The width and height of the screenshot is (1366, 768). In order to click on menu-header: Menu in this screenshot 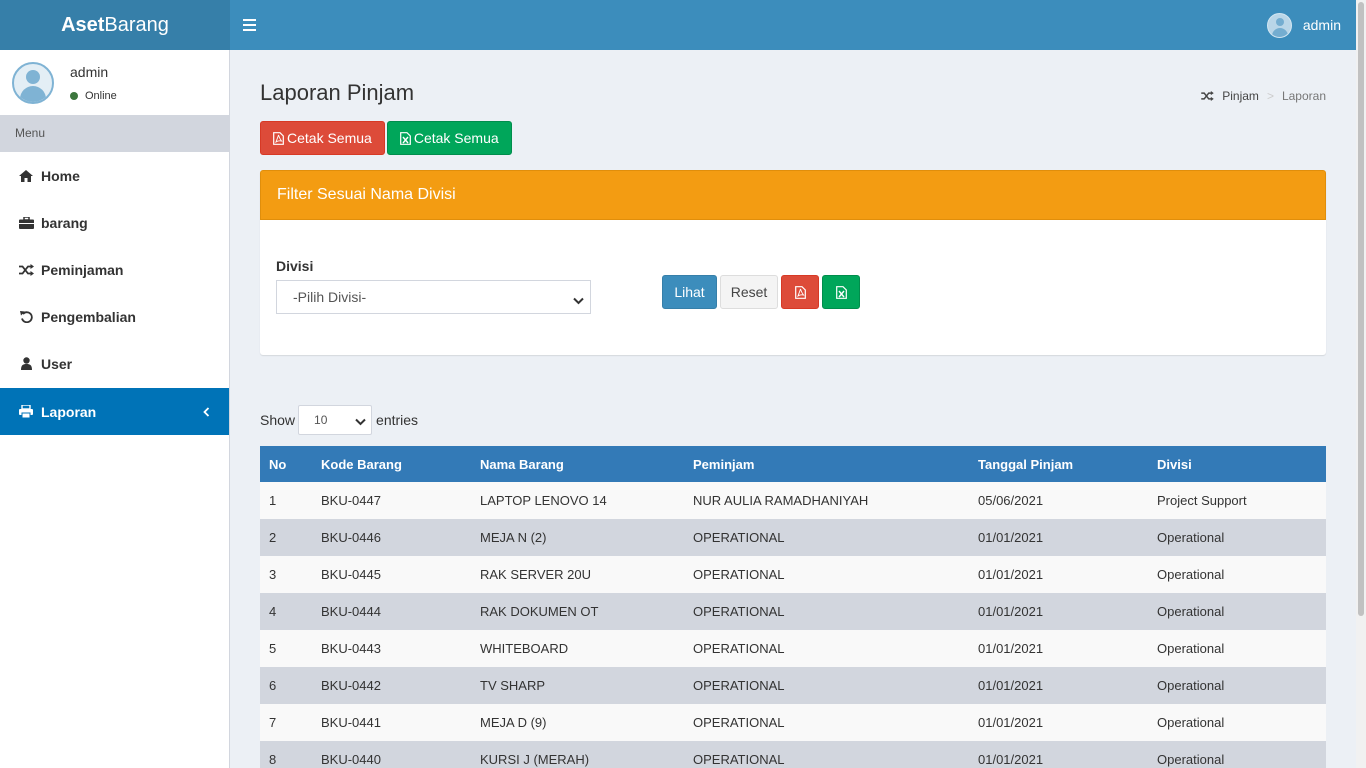, I will do `click(114, 133)`.